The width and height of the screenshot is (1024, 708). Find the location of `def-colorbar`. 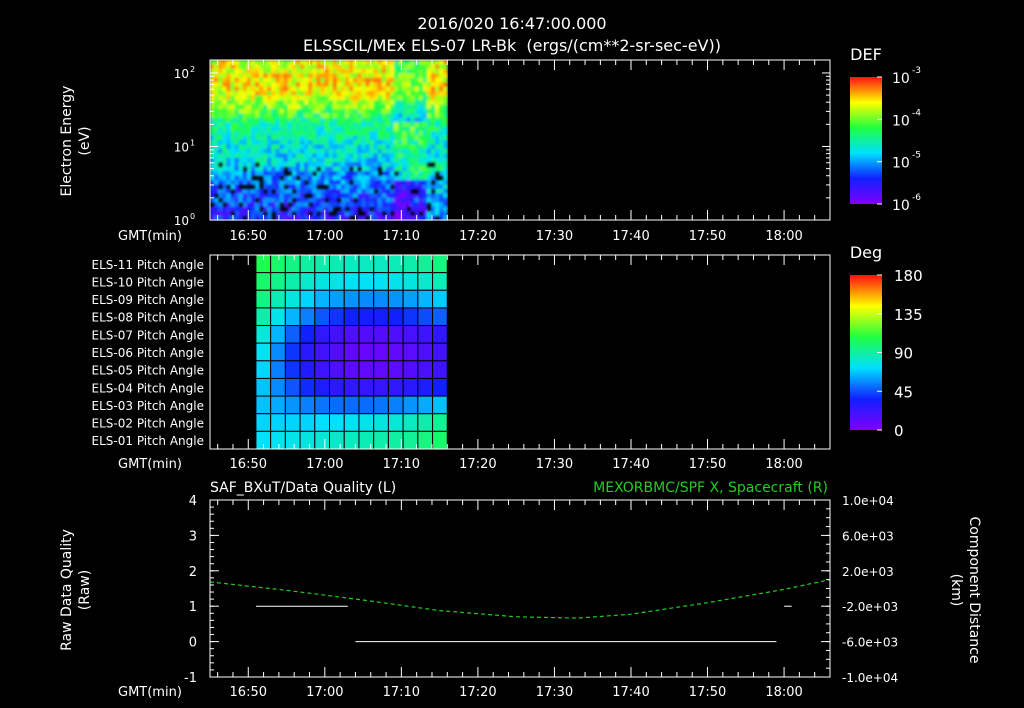

def-colorbar is located at coordinates (866, 140).